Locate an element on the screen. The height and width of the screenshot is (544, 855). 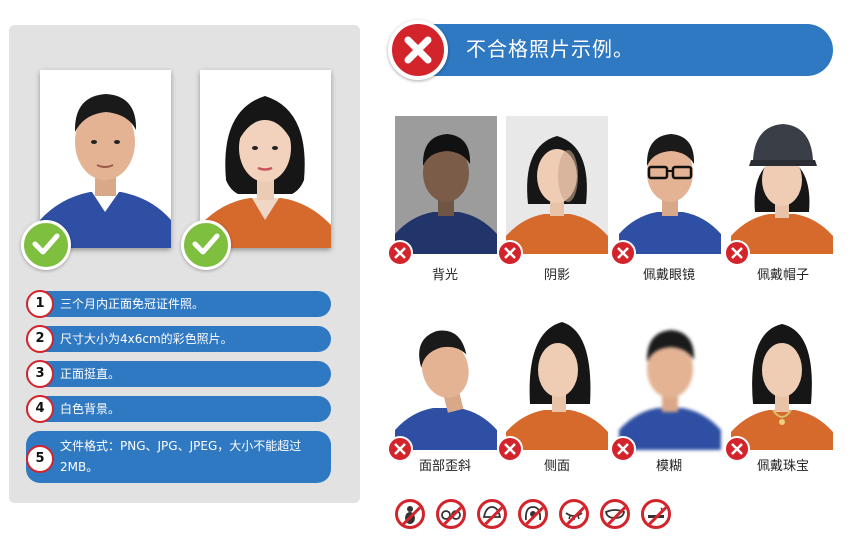
rule-item: 3 正面挺直。 is located at coordinates (178, 374).